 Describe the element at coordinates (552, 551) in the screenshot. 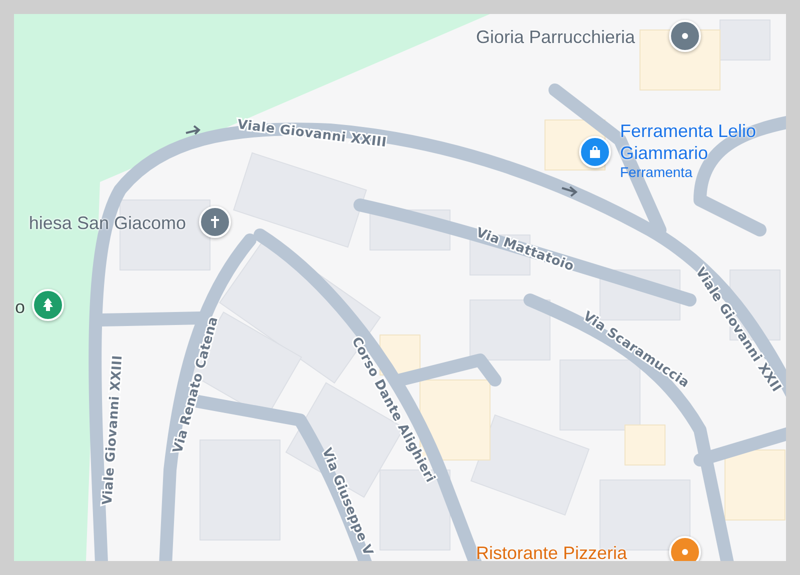

I see `place-label: Ristorante Pizzeria` at that location.